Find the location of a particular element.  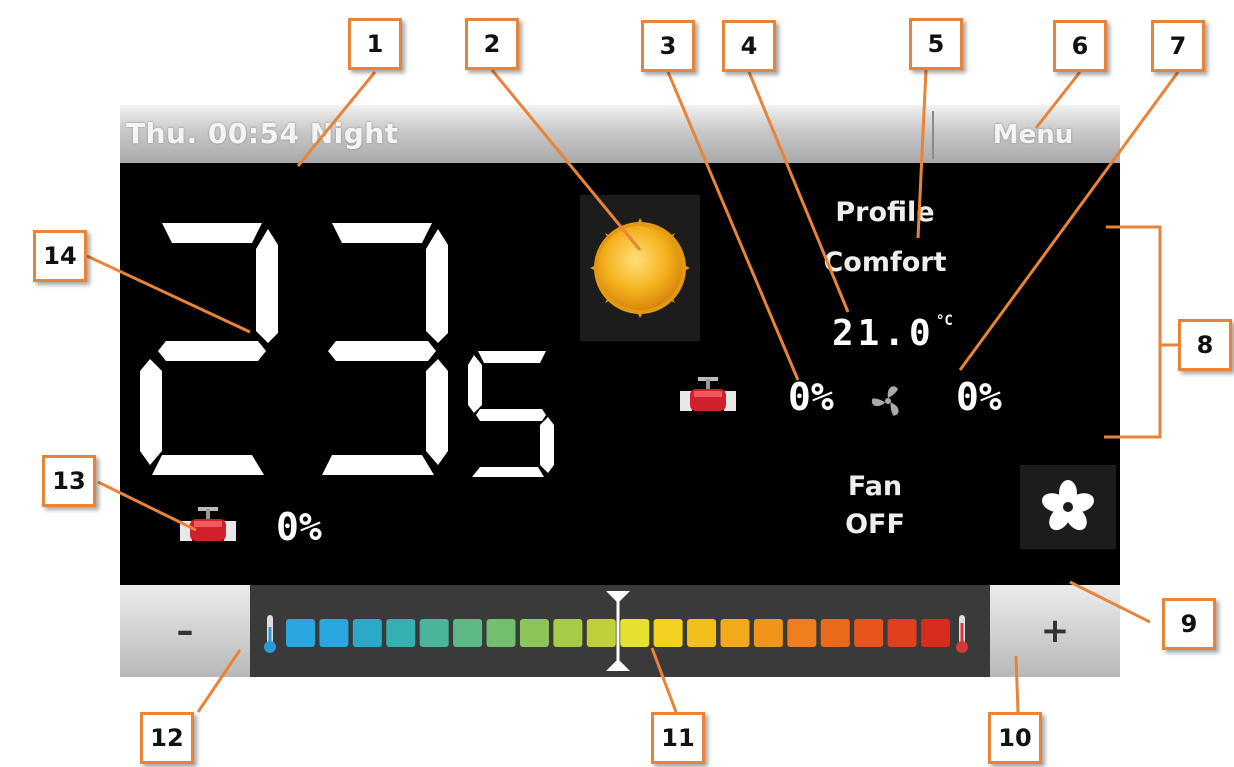

callout-3: 3 is located at coordinates (668, 46).